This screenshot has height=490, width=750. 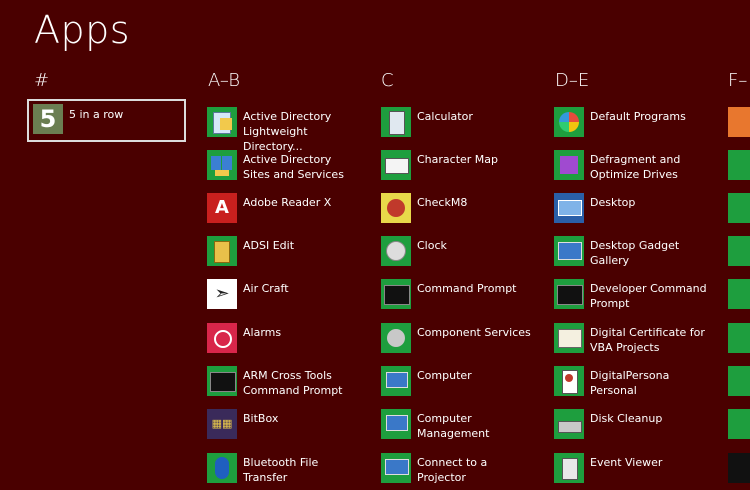 I want to click on ad-lds-icon, so click(x=222, y=122).